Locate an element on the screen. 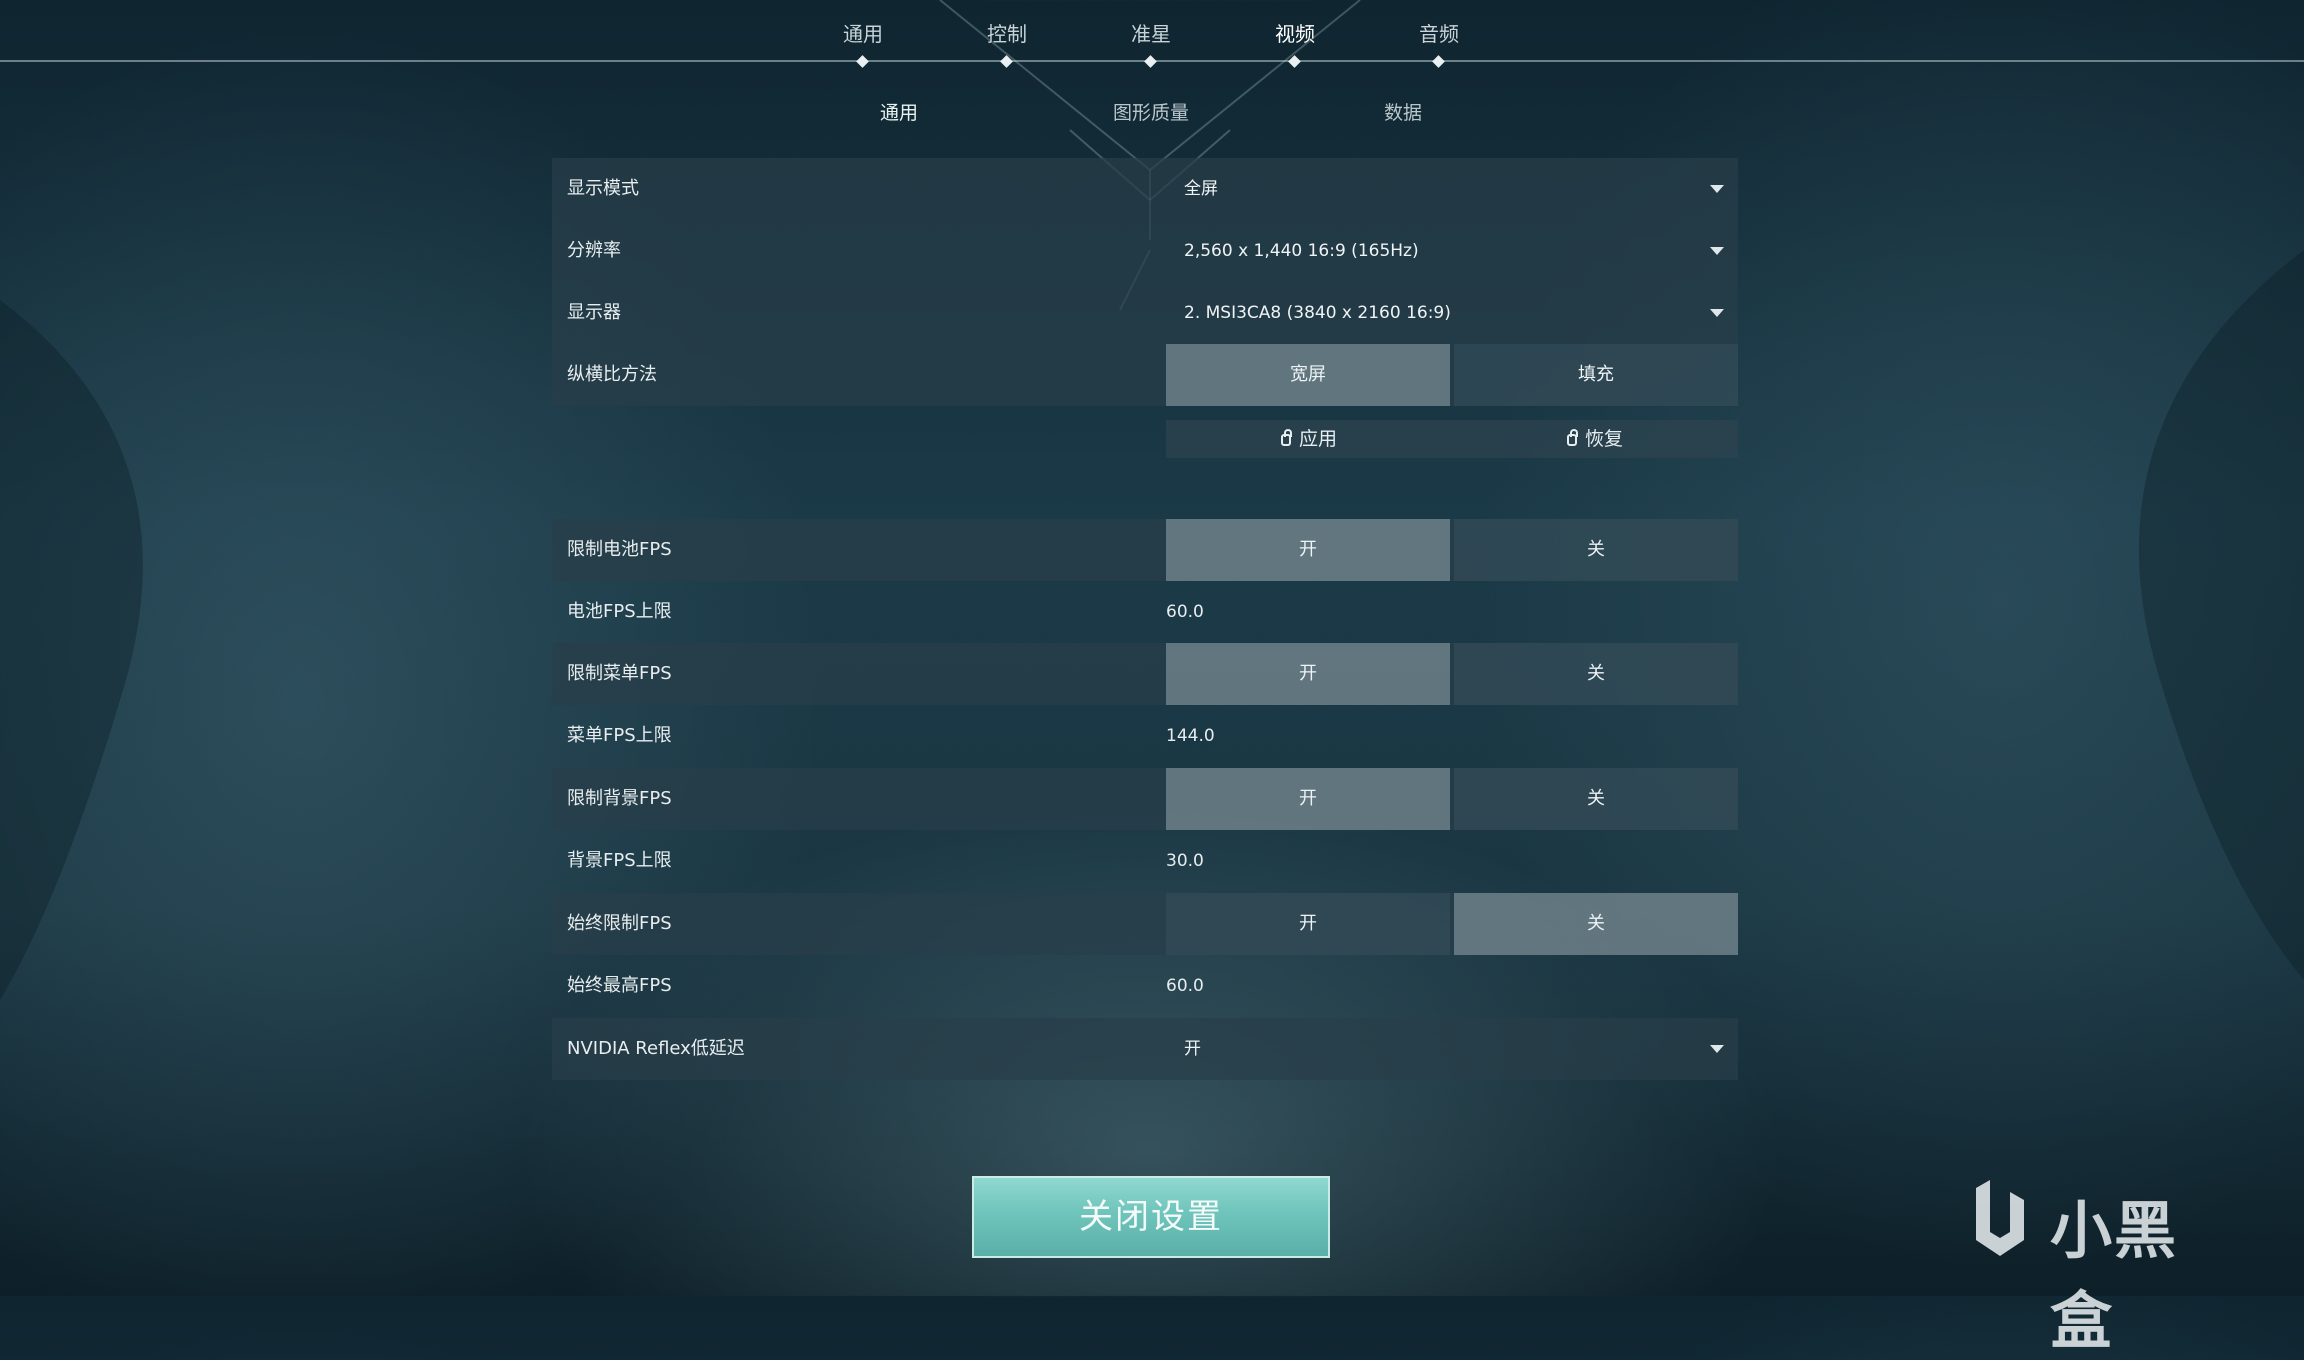 The image size is (2304, 1360). setting-nvidia-reflex: NVIDIA Reflex低延迟 开 is located at coordinates (1145, 1049).